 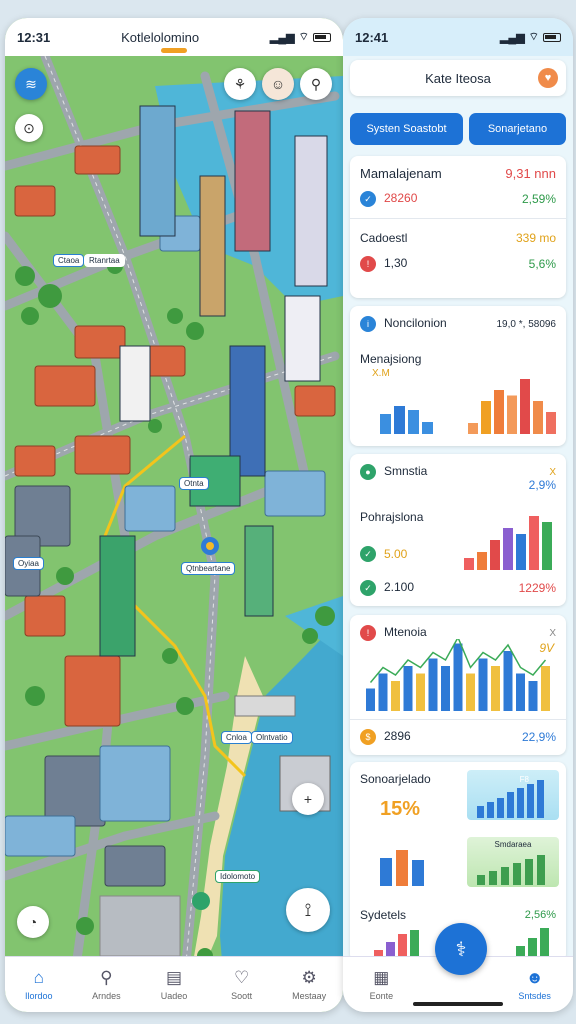 What do you see at coordinates (400, 809) in the screenshot?
I see `big-pct: 15%` at bounding box center [400, 809].